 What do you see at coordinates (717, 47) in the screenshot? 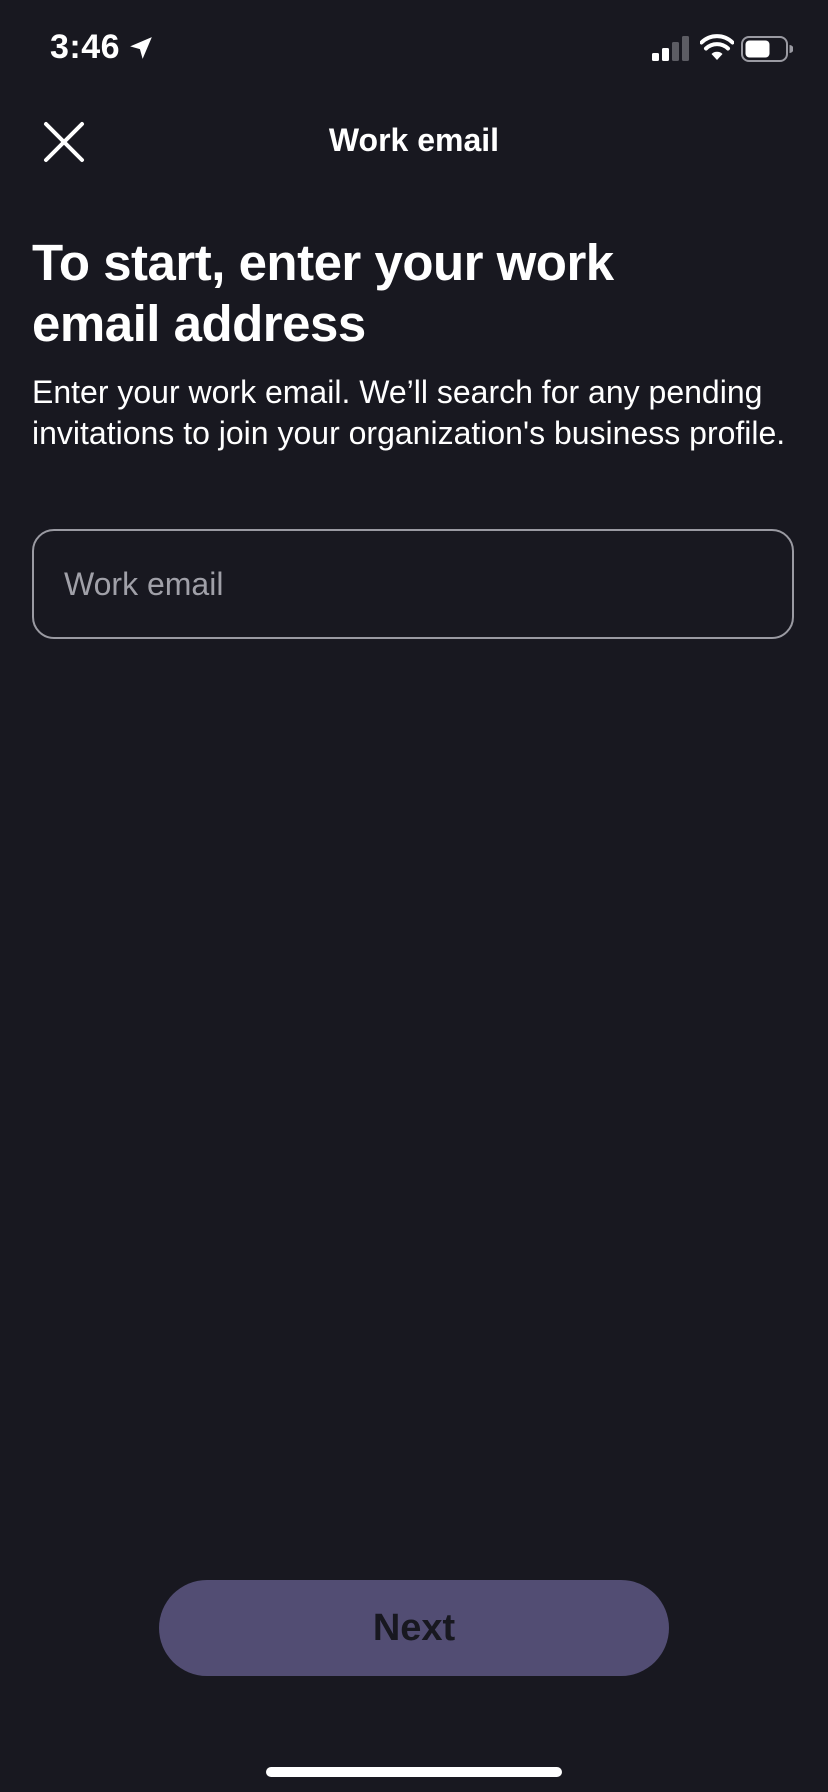
I see `wifi-icon` at bounding box center [717, 47].